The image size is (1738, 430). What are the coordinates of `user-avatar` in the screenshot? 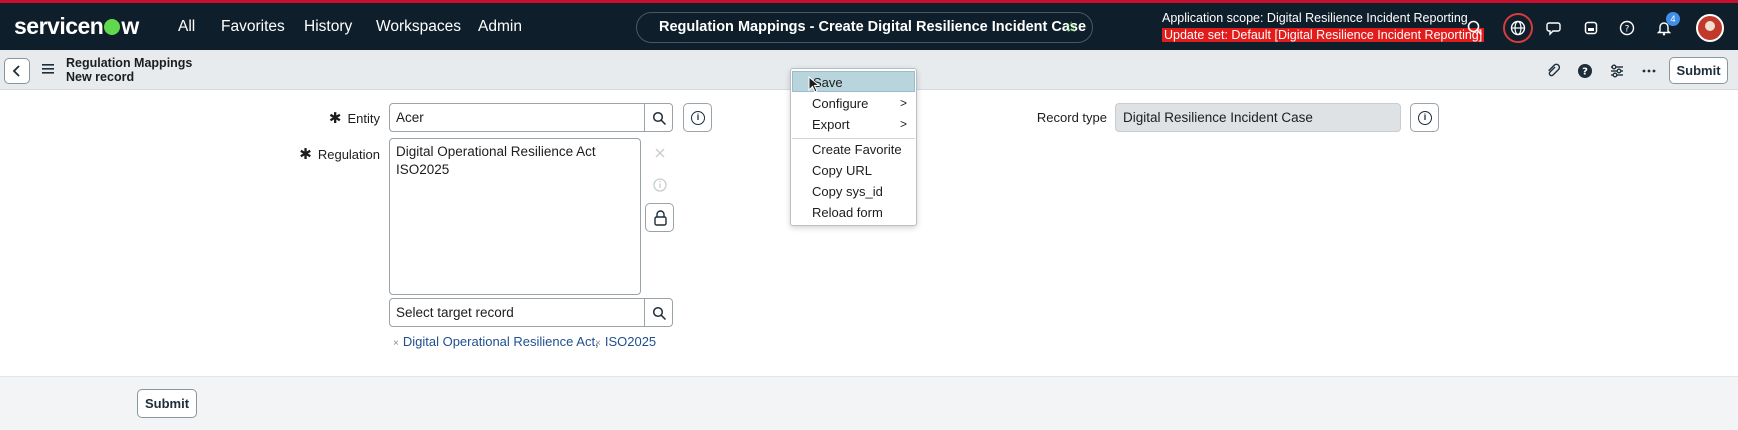 It's located at (1710, 28).